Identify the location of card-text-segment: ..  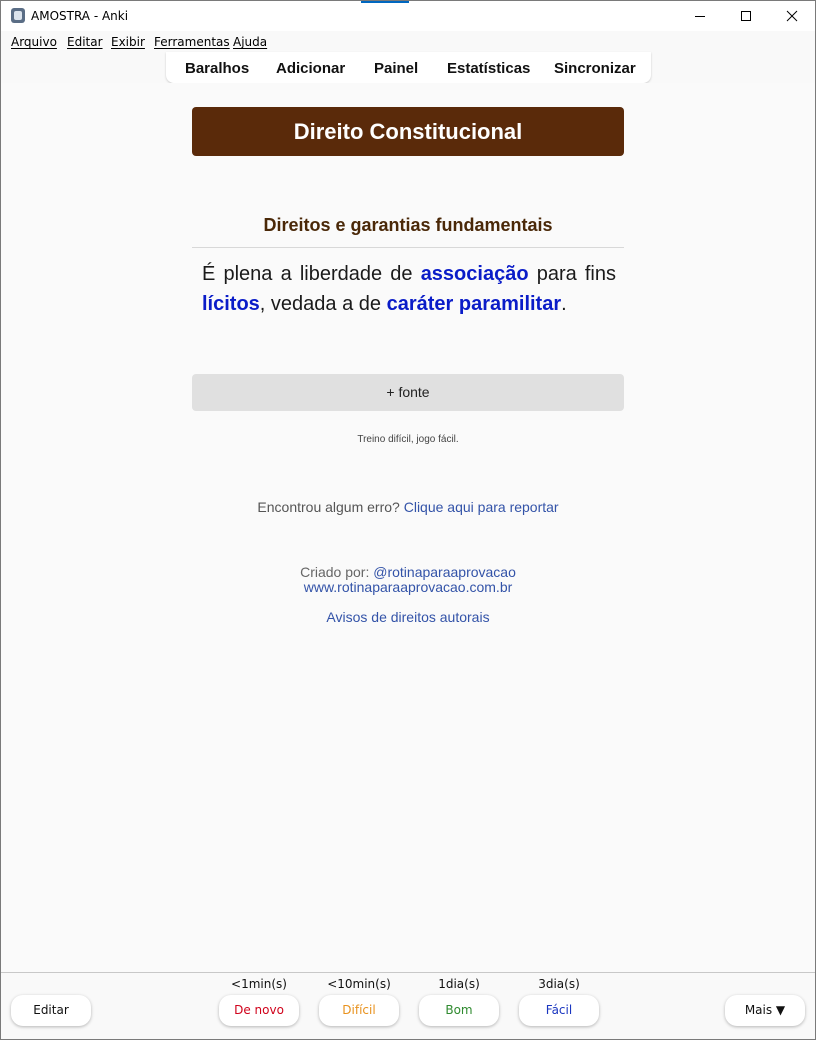
(564, 304).